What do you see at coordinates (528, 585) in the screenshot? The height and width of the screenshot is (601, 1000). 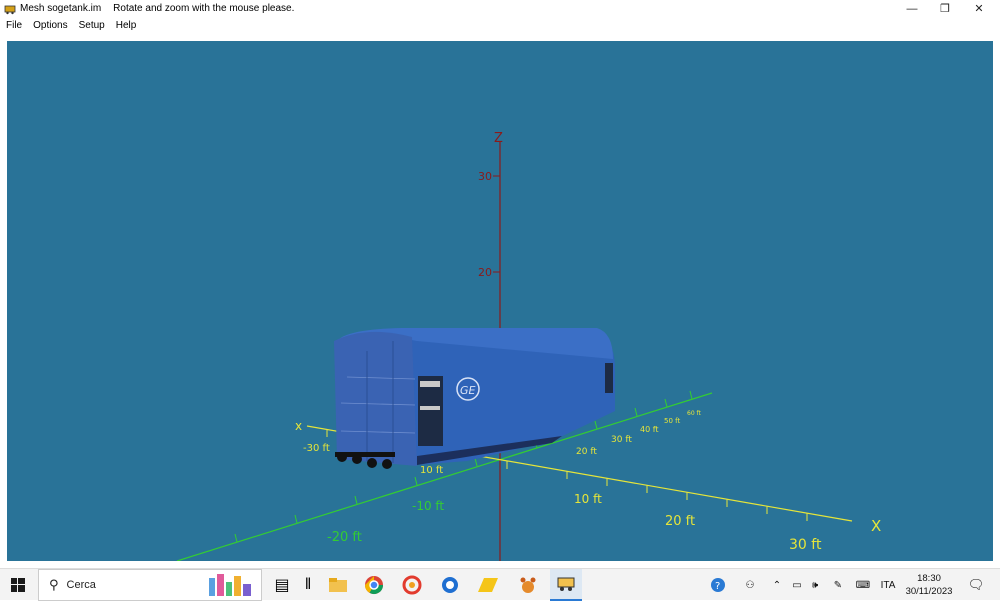 I see `app-paw-icon` at bounding box center [528, 585].